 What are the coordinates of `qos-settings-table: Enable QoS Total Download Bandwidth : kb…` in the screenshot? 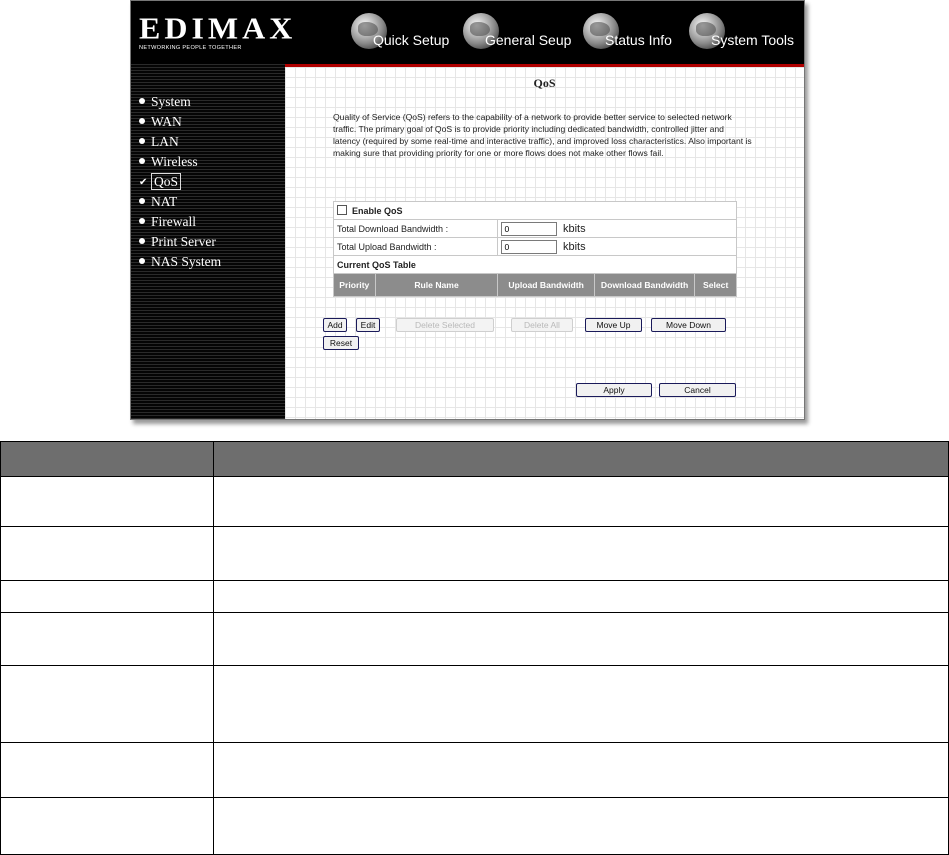 It's located at (534, 249).